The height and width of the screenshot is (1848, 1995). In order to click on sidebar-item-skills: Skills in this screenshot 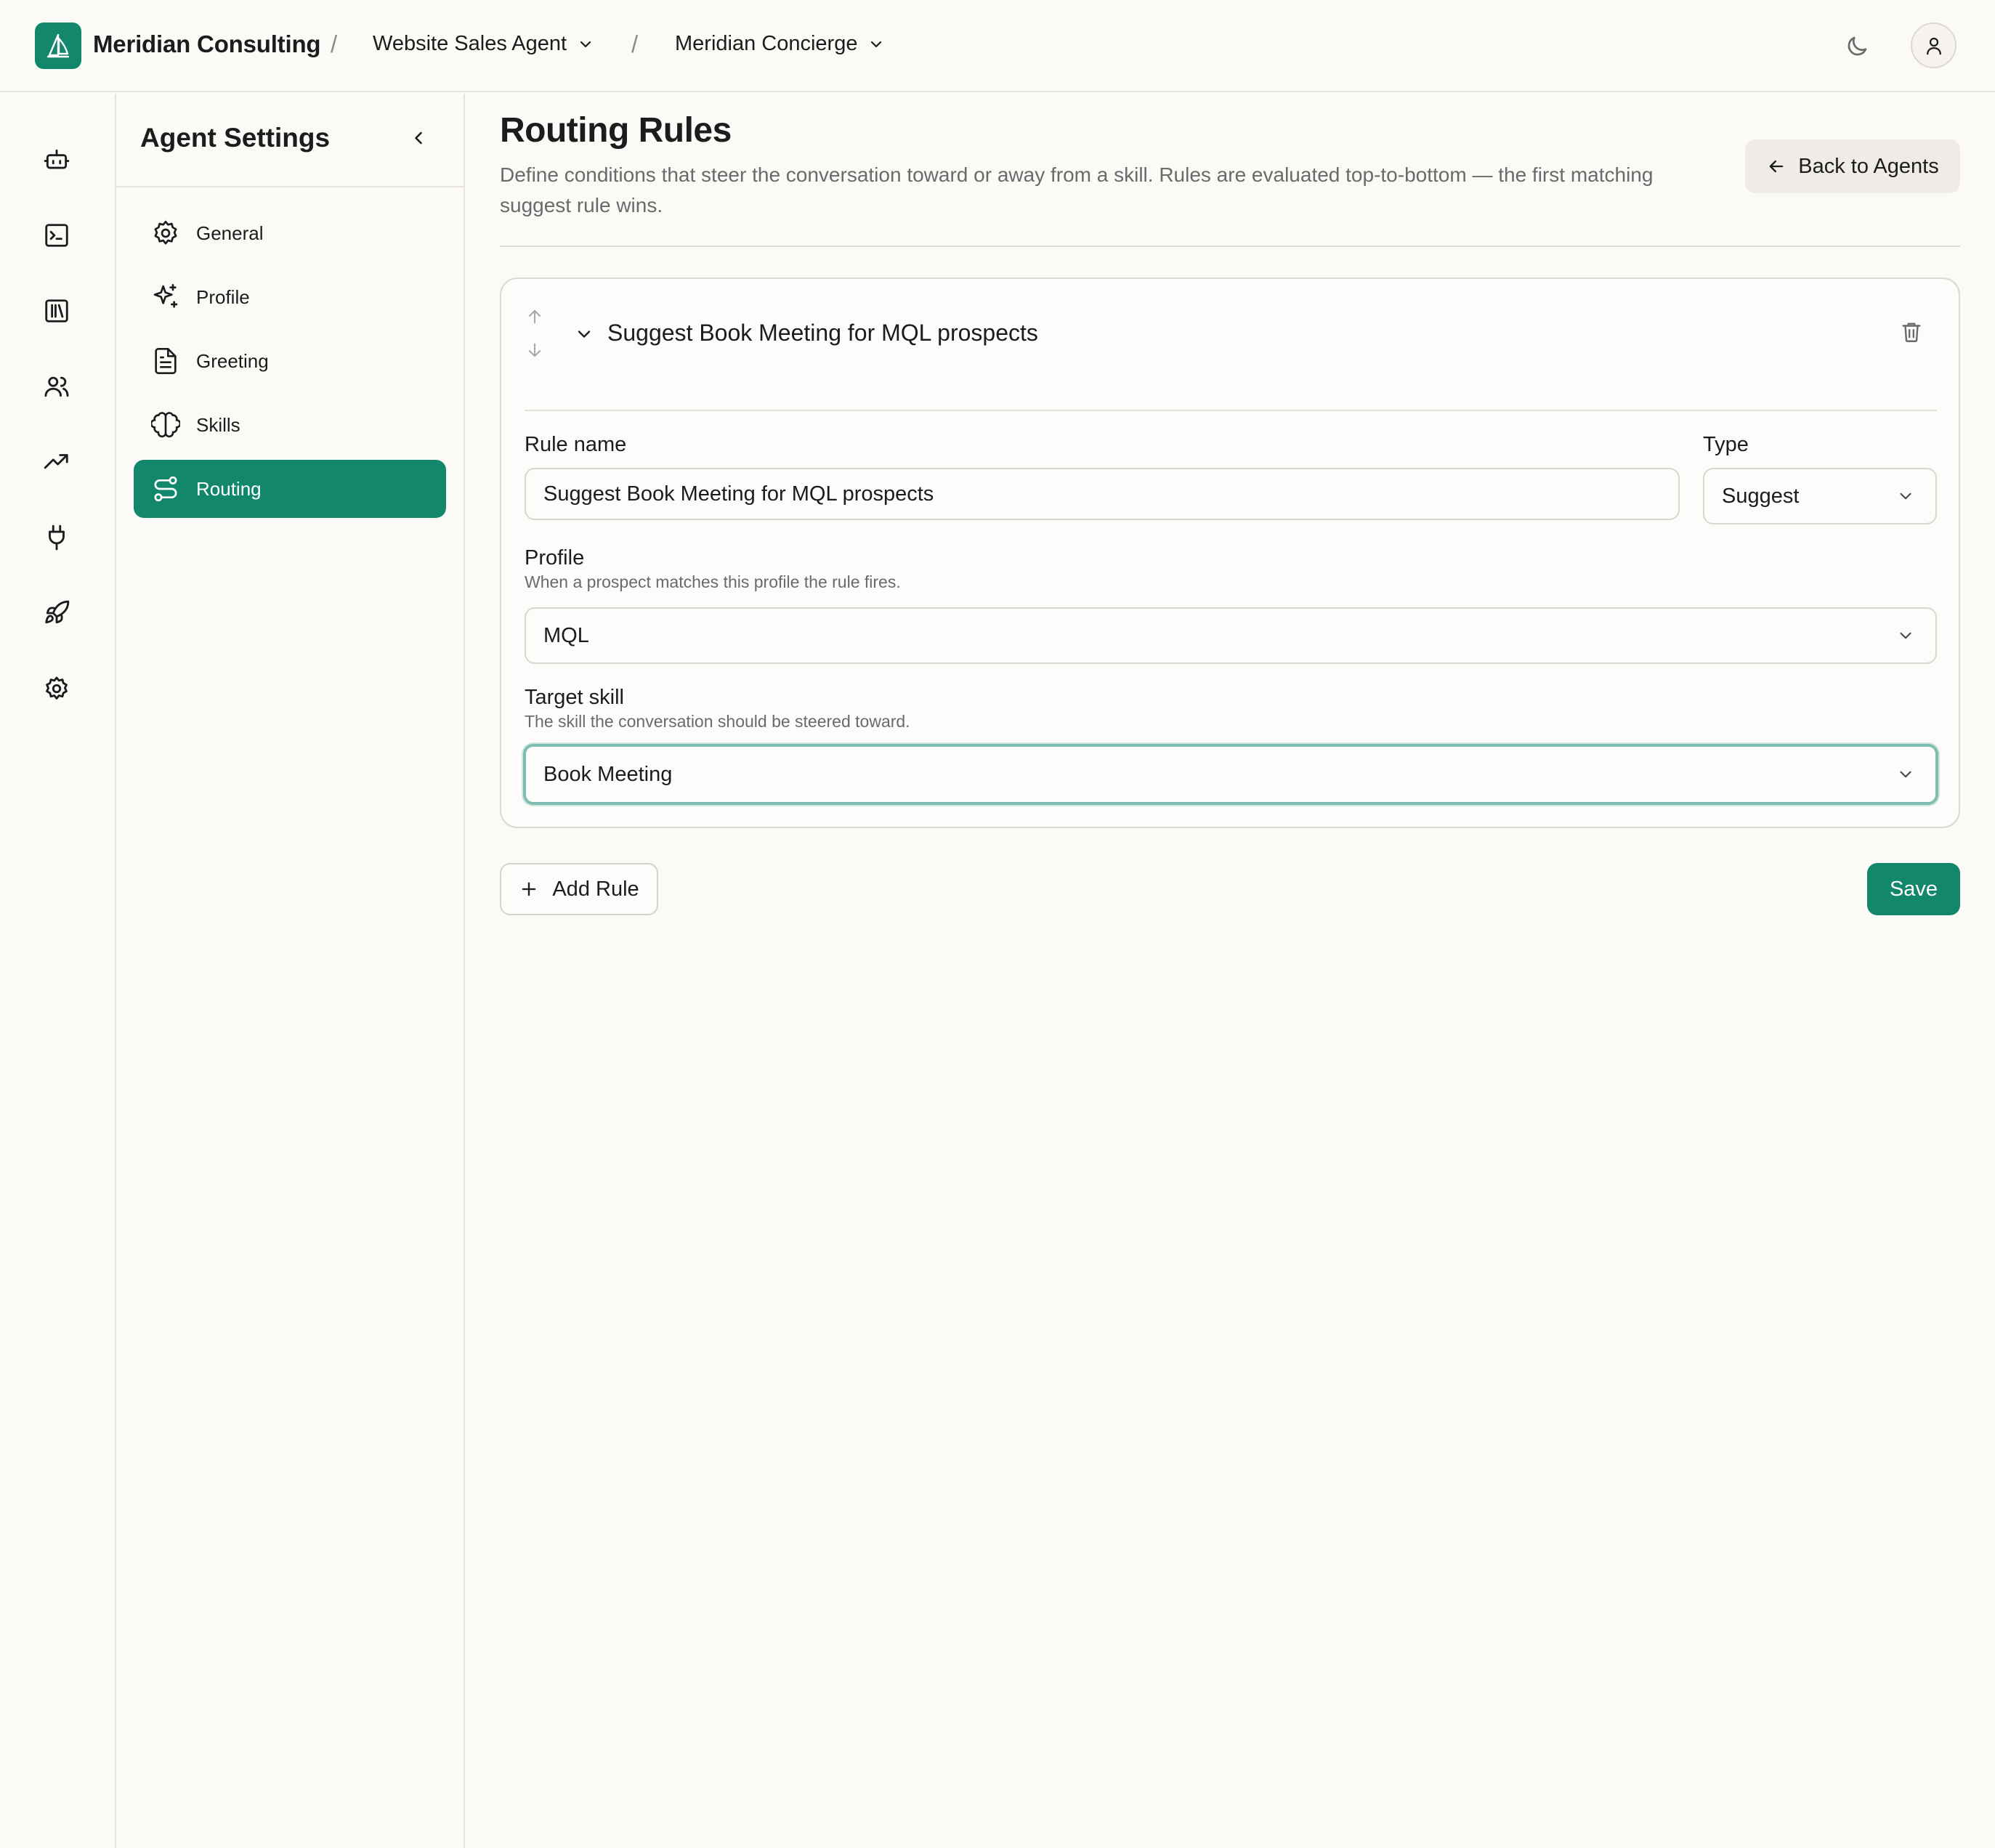, I will do `click(290, 425)`.